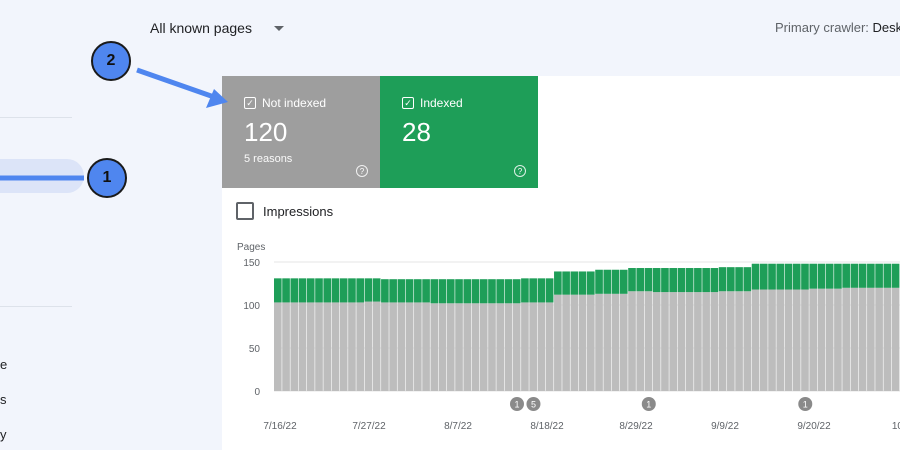 The height and width of the screenshot is (450, 900). I want to click on annotation-arrows, so click(114, 124).